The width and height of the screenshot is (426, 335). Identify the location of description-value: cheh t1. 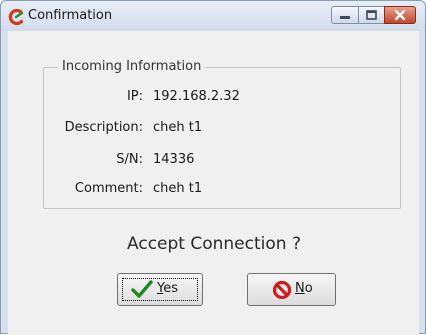
(178, 127).